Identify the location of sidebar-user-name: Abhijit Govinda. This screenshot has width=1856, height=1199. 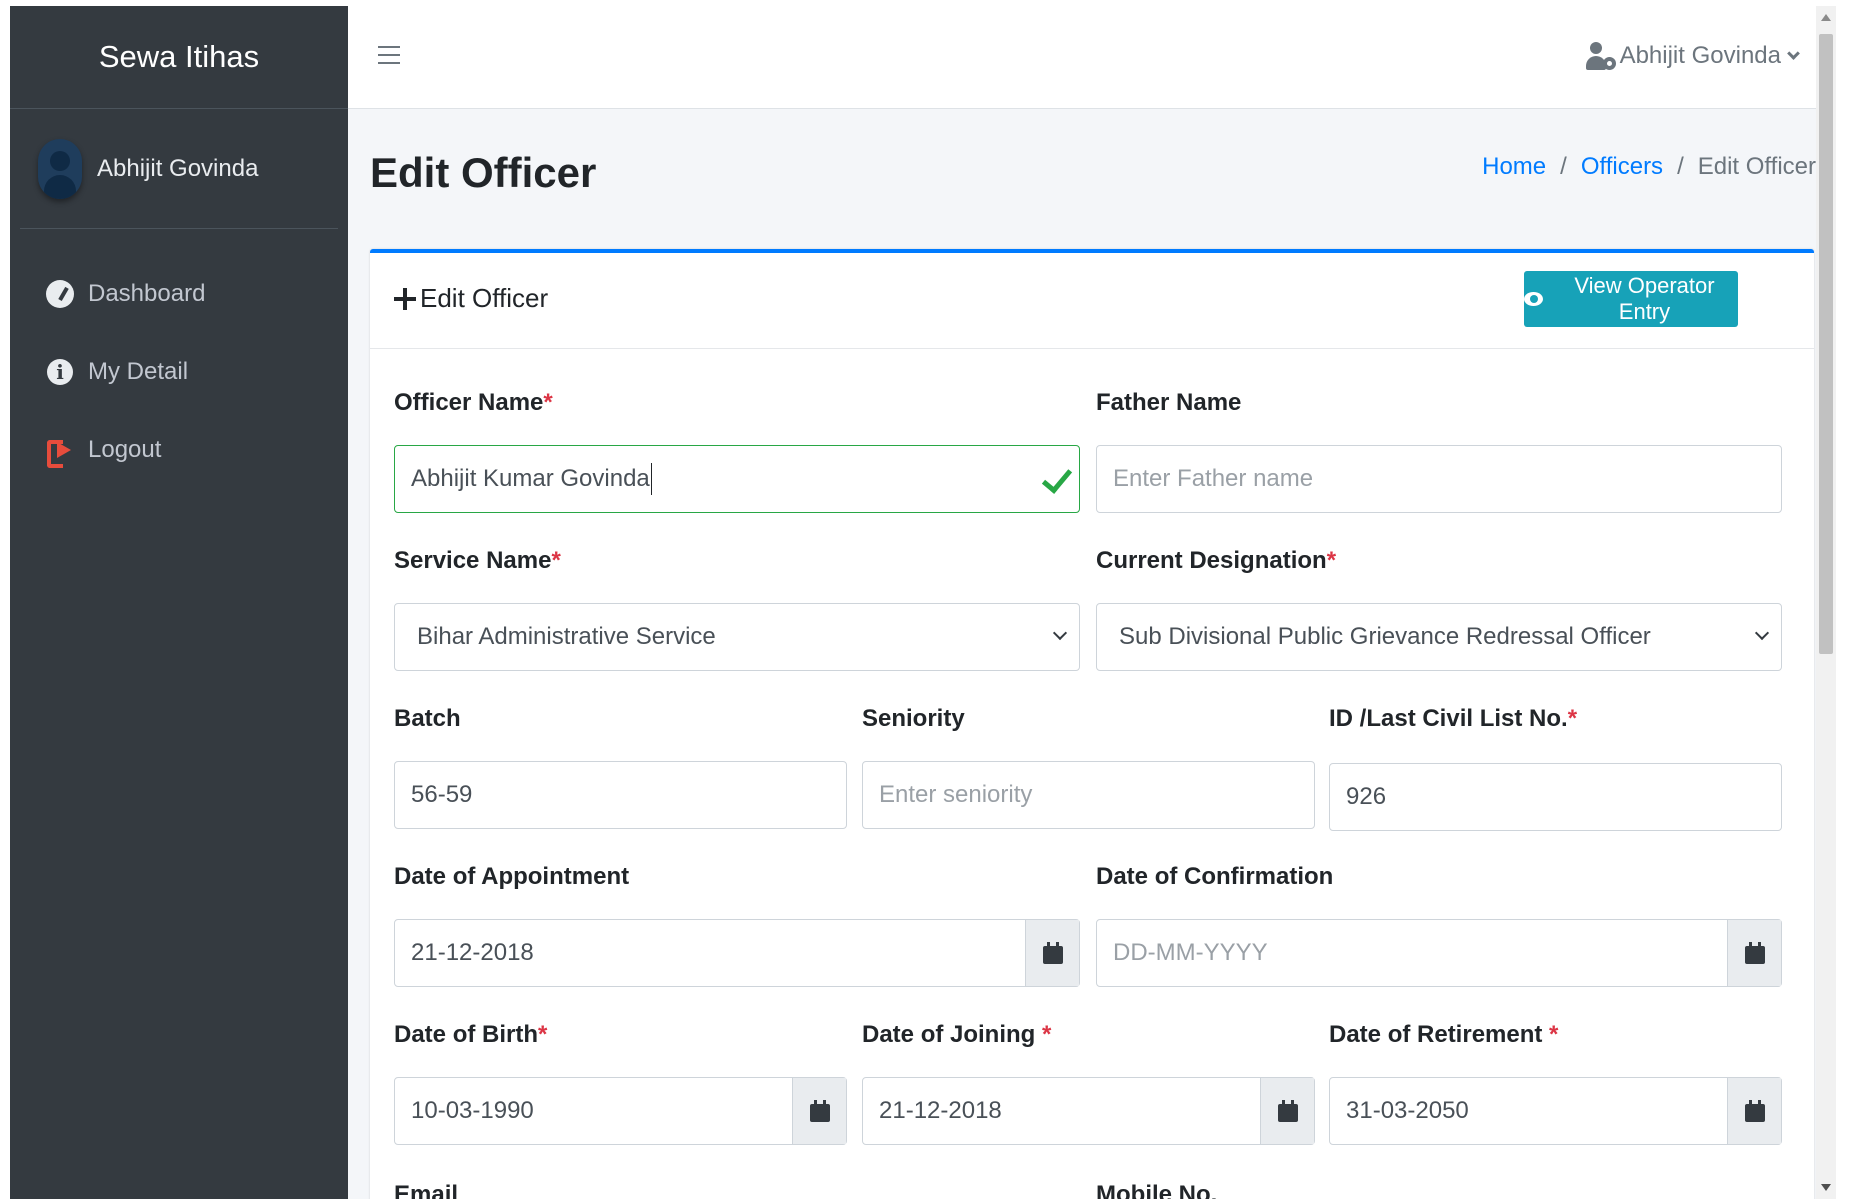
(178, 168).